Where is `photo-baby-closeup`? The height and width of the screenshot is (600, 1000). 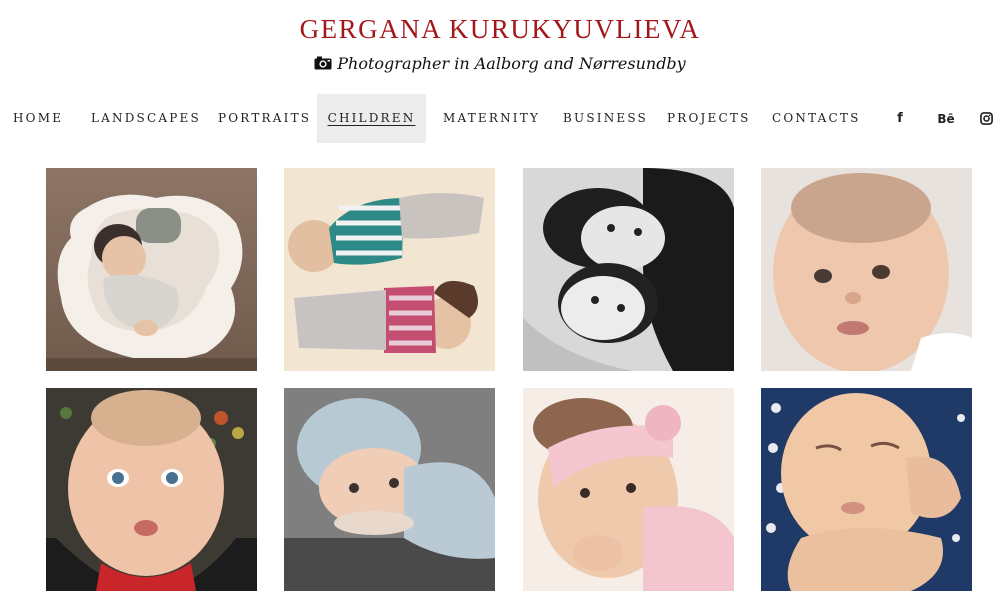 photo-baby-closeup is located at coordinates (866, 269).